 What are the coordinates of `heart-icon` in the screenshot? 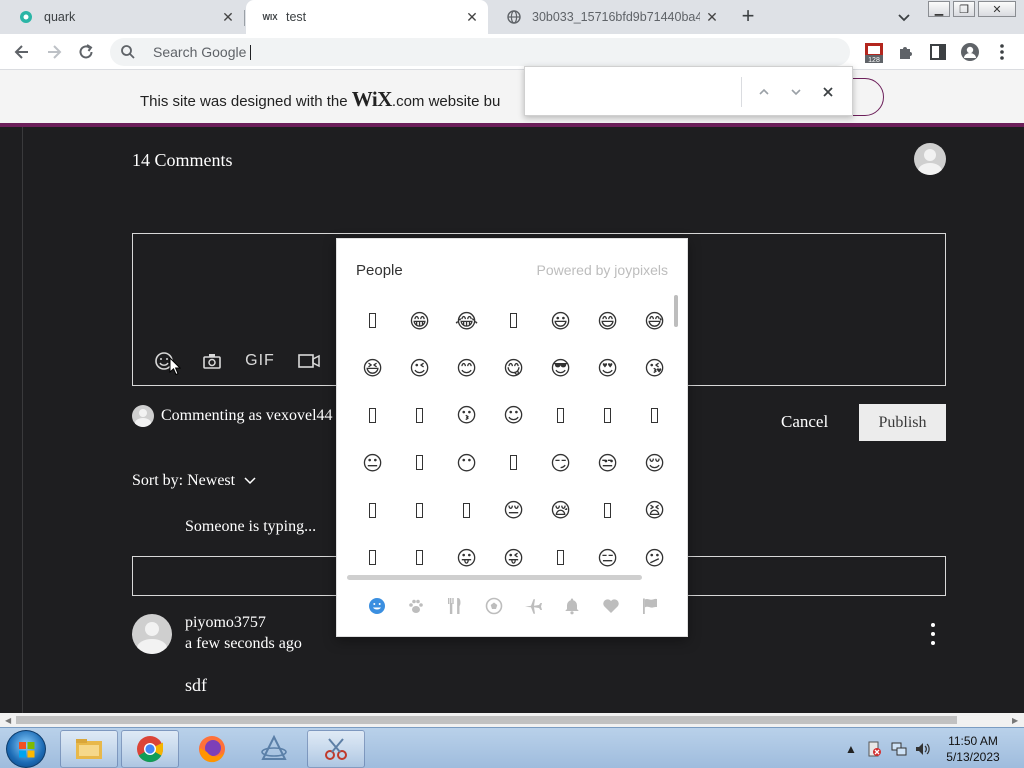 It's located at (610, 606).